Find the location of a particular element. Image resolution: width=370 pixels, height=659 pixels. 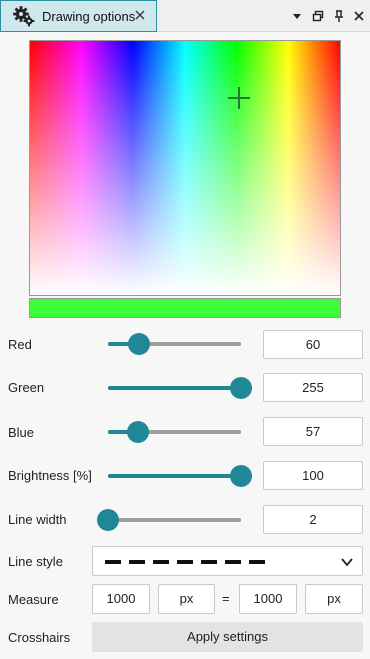

measure-value-field-2: 1000 is located at coordinates (268, 599).